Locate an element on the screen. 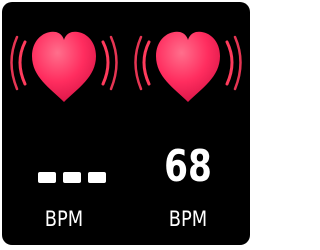 Image resolution: width=320 pixels, height=250 pixels. empty-value-placeholder is located at coordinates (72, 179).